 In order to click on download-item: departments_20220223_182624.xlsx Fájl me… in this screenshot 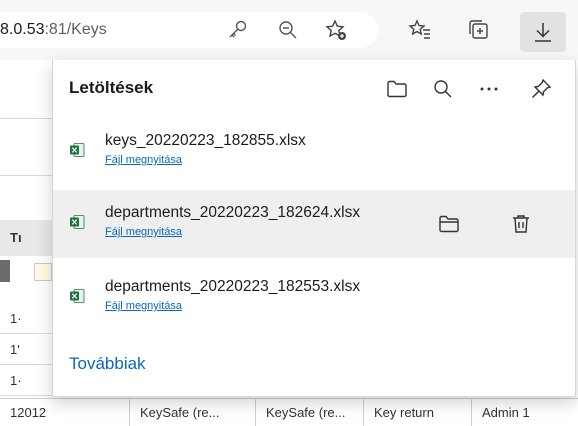, I will do `click(314, 224)`.